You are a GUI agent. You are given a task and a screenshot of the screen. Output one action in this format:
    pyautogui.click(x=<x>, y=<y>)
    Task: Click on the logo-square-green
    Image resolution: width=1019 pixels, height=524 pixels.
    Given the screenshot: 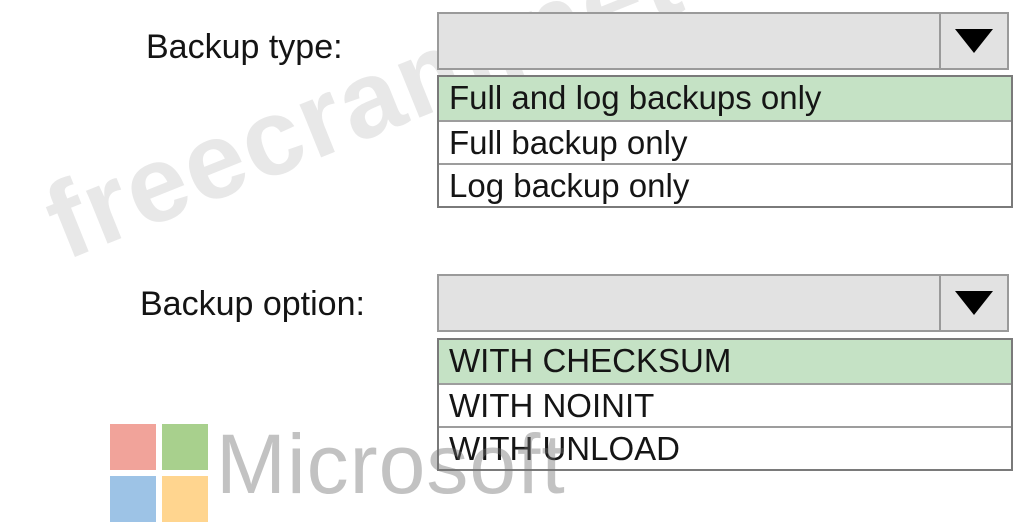 What is the action you would take?
    pyautogui.click(x=185, y=447)
    